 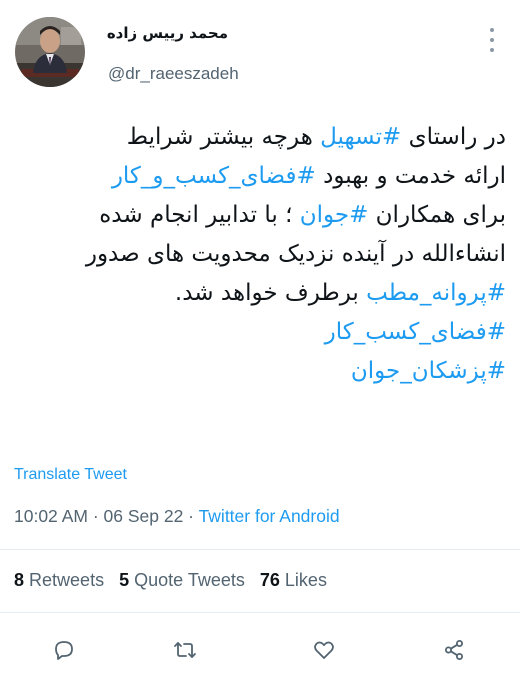 I want to click on retweet-button, so click(x=185, y=650).